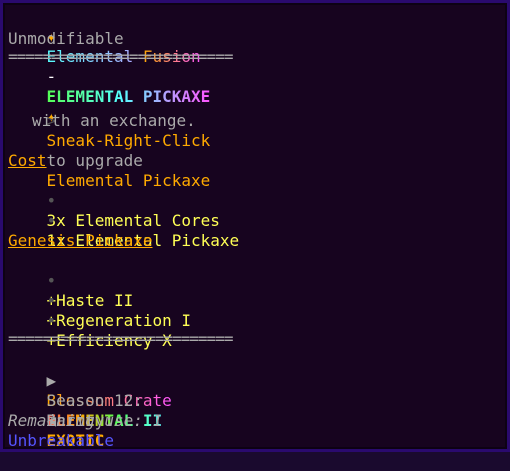 This screenshot has height=471, width=510. Describe the element at coordinates (61, 440) in the screenshot. I see `unbreakable-label: Unbreakable` at that location.